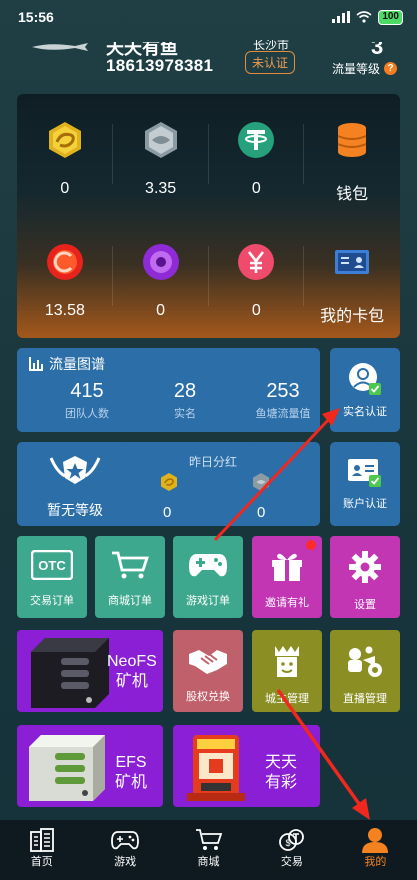 This screenshot has height=880, width=417. Describe the element at coordinates (77, 364) in the screenshot. I see `traffic-chart-title: 流量图谱` at that location.